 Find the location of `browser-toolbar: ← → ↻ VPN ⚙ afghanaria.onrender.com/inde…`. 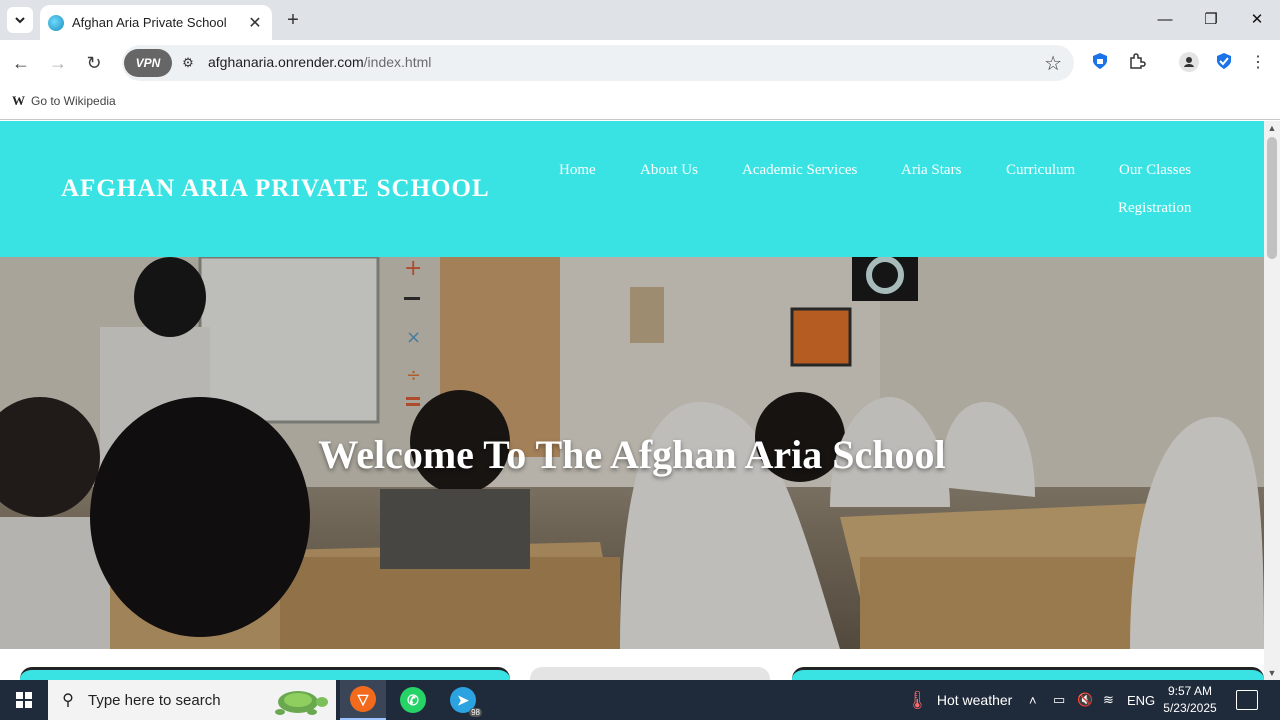

browser-toolbar: ← → ↻ VPN ⚙ afghanaria.onrender.com/inde… is located at coordinates (640, 63).